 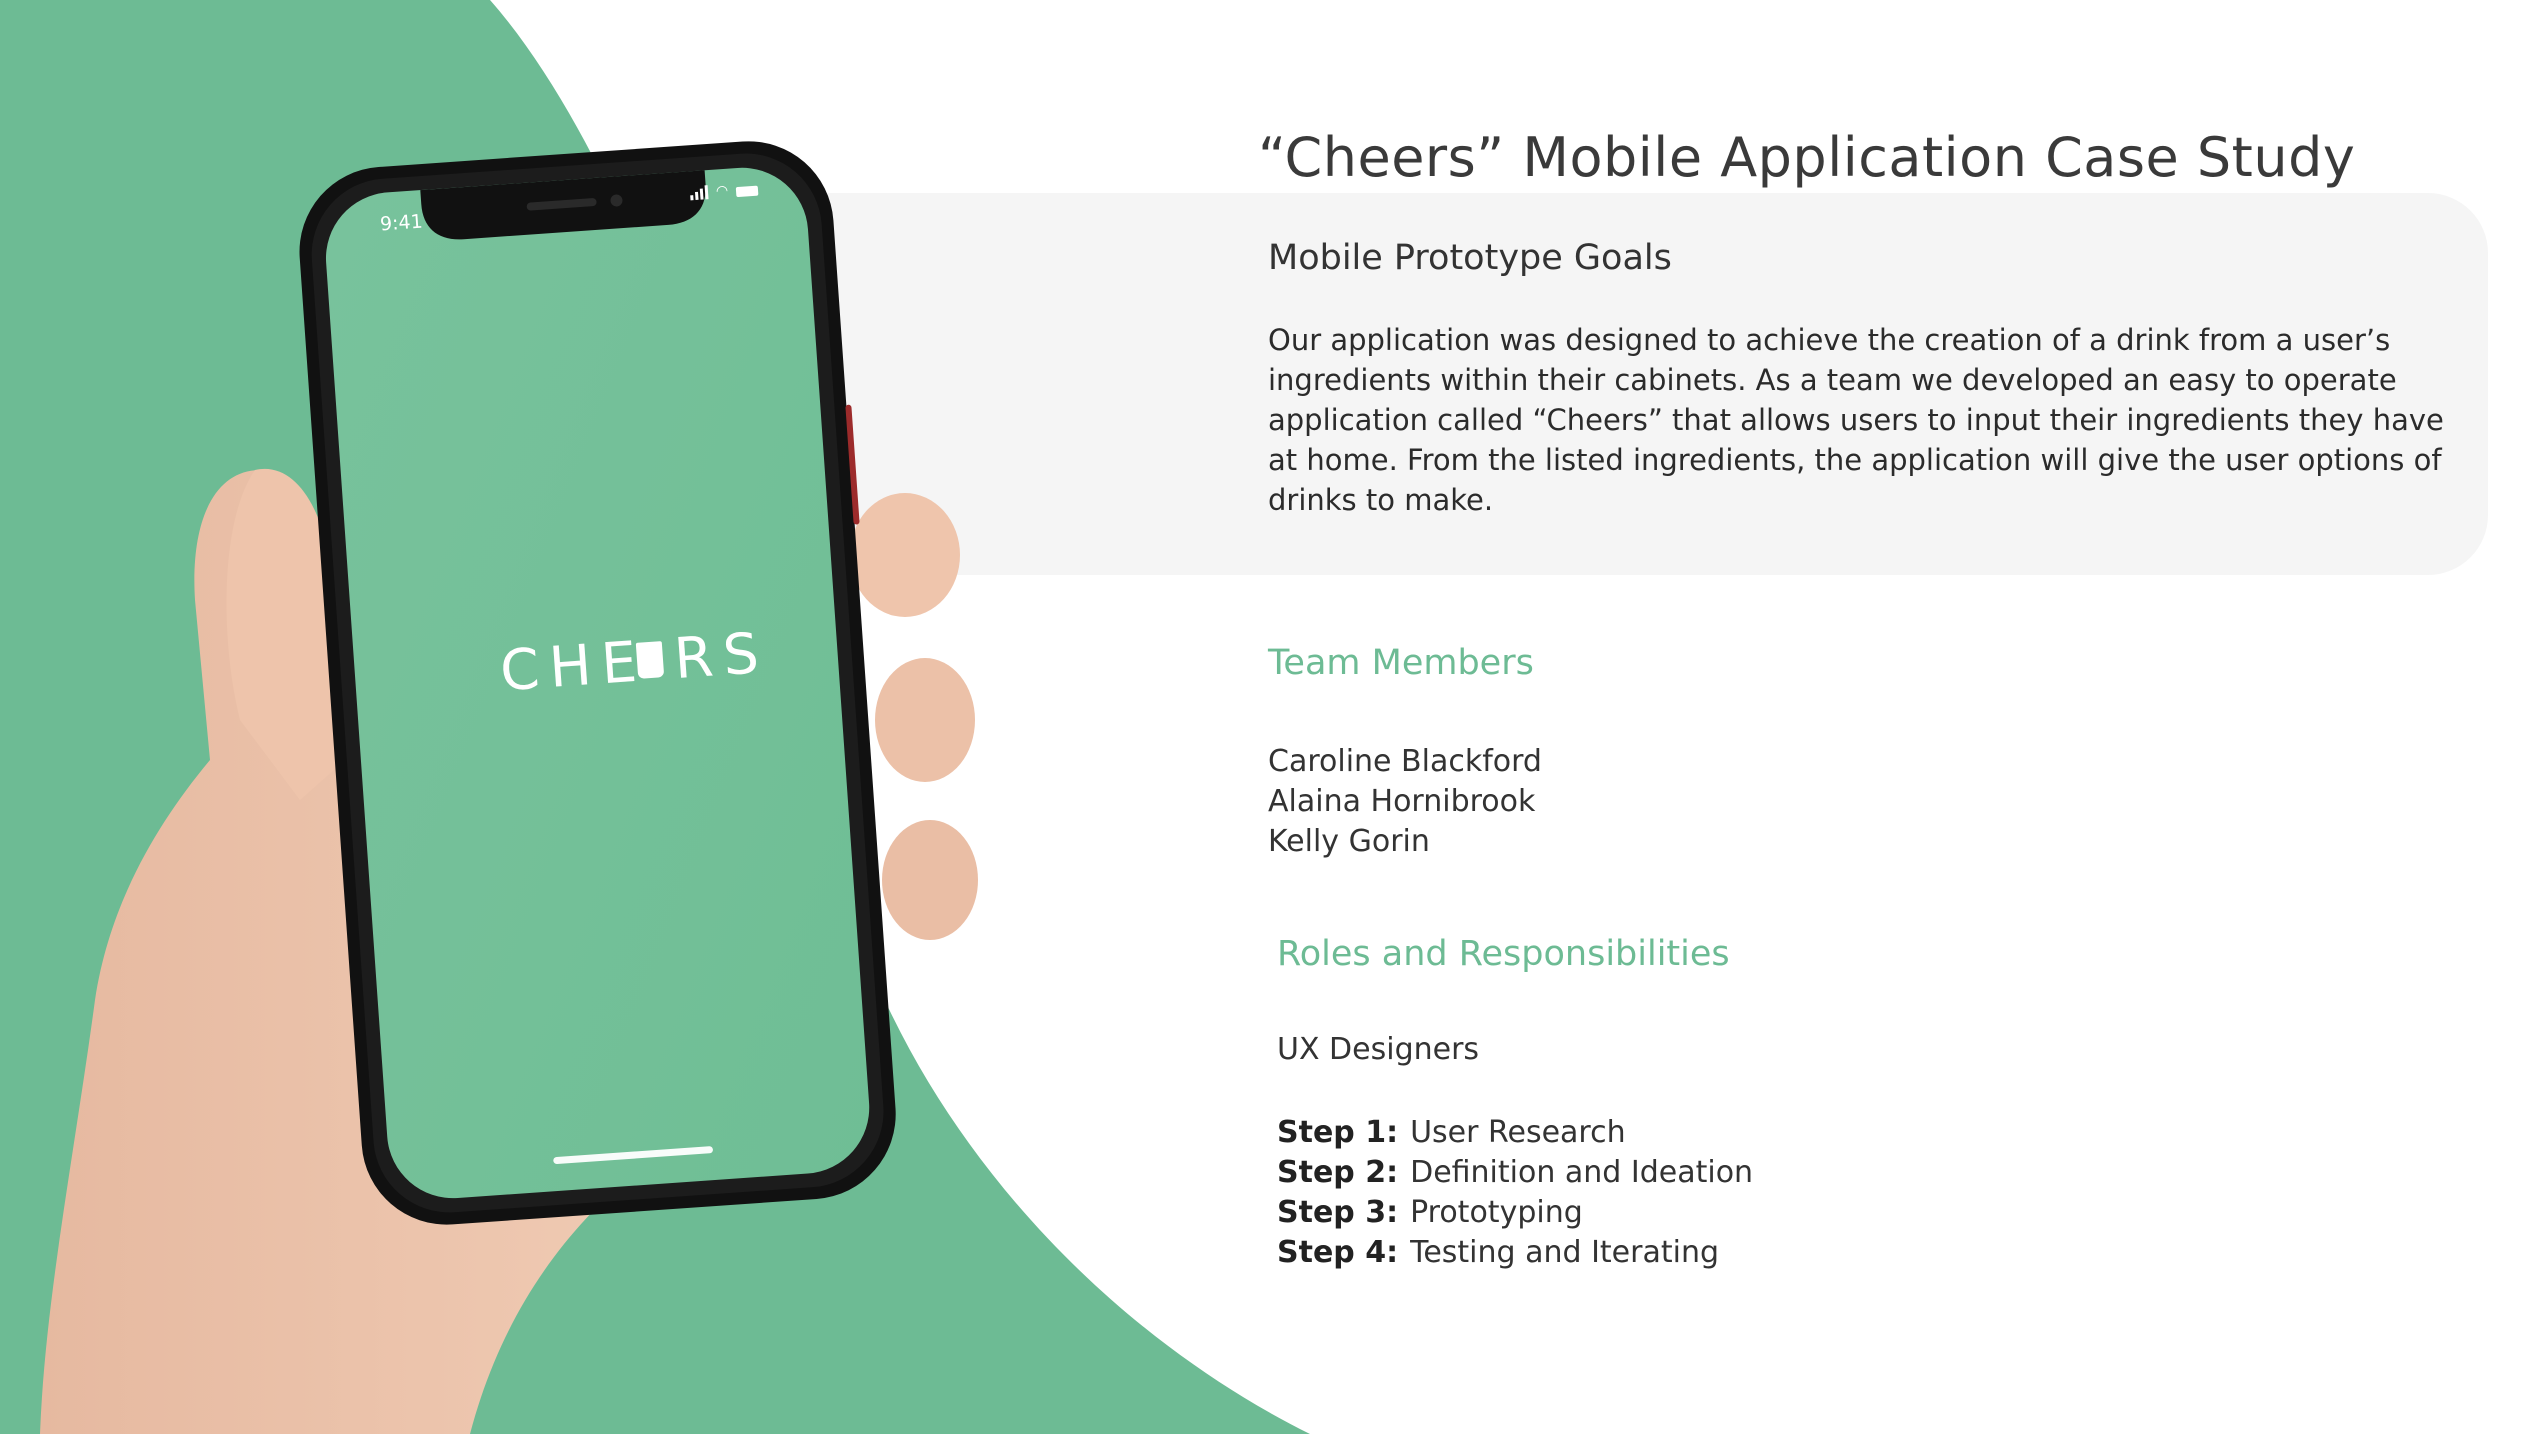 What do you see at coordinates (1338, 1132) in the screenshot?
I see `step-label: Step 1:` at bounding box center [1338, 1132].